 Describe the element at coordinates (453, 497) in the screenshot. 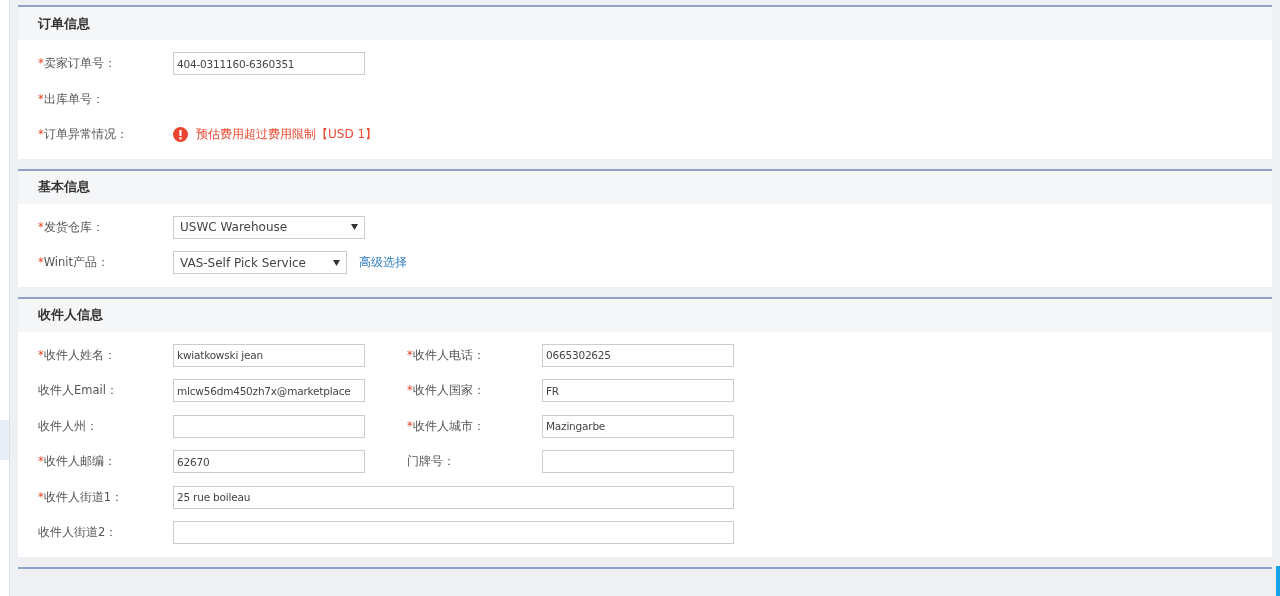

I see `text-field: 25 rue boileau` at that location.